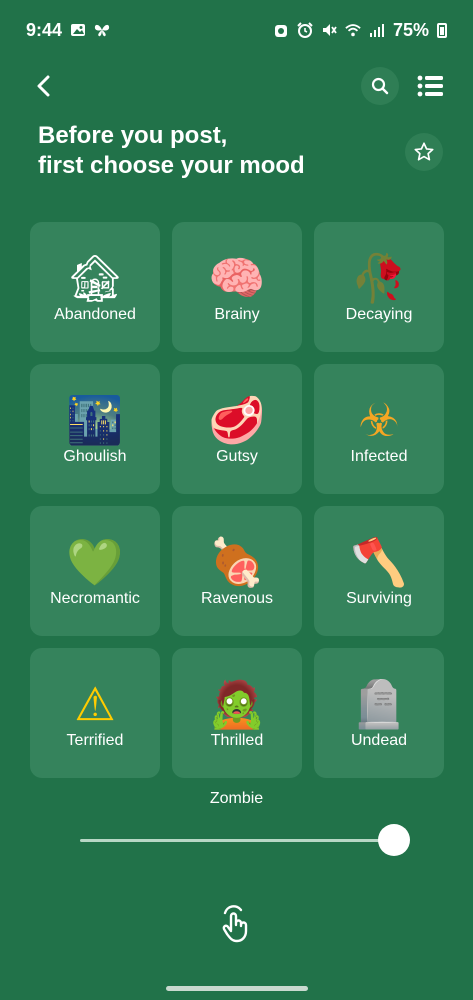 The width and height of the screenshot is (473, 1000). I want to click on biohazard-icon: ☣, so click(379, 420).